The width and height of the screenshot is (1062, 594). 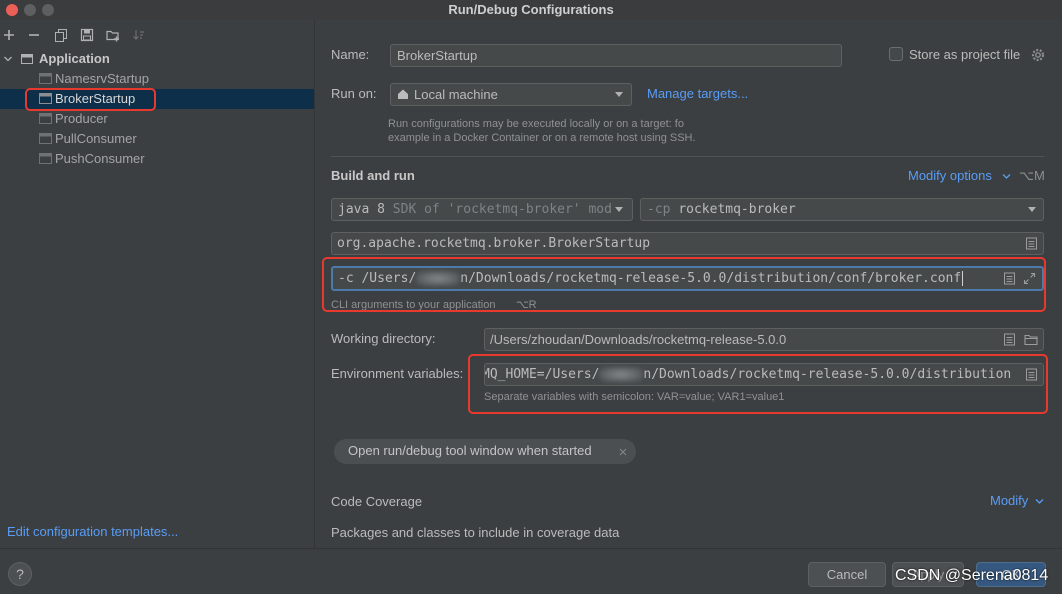 I want to click on tree-item-label: PushConsumer, so click(x=100, y=158).